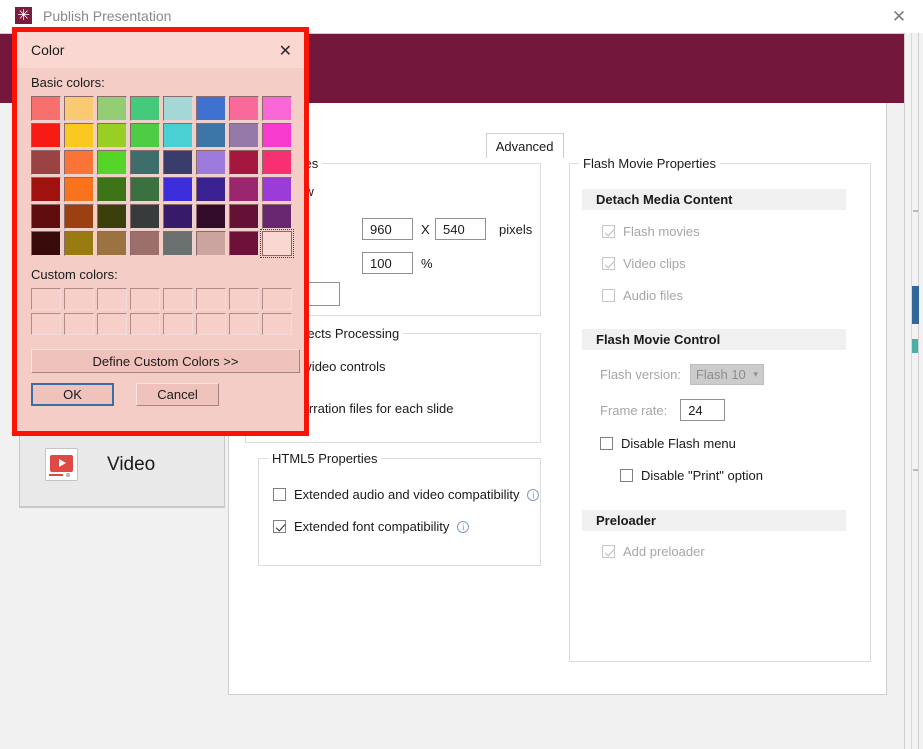  Describe the element at coordinates (644, 263) in the screenshot. I see `video-clips-row: Video clips` at that location.